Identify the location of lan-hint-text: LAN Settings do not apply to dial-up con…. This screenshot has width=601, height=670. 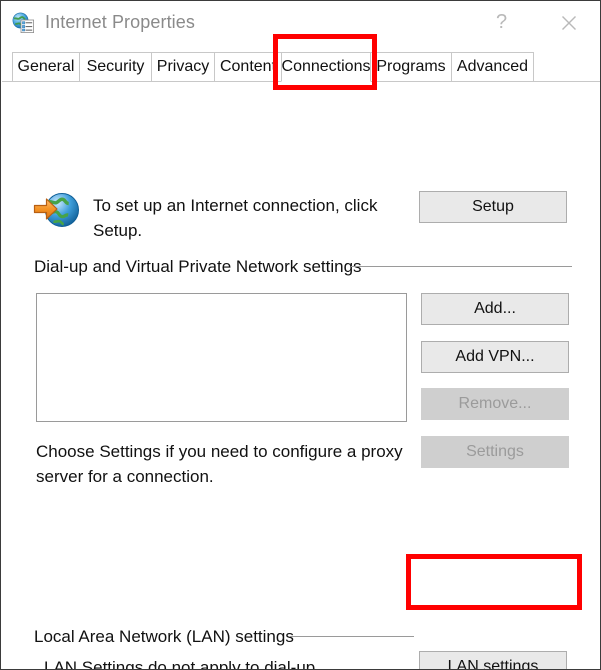
(180, 664).